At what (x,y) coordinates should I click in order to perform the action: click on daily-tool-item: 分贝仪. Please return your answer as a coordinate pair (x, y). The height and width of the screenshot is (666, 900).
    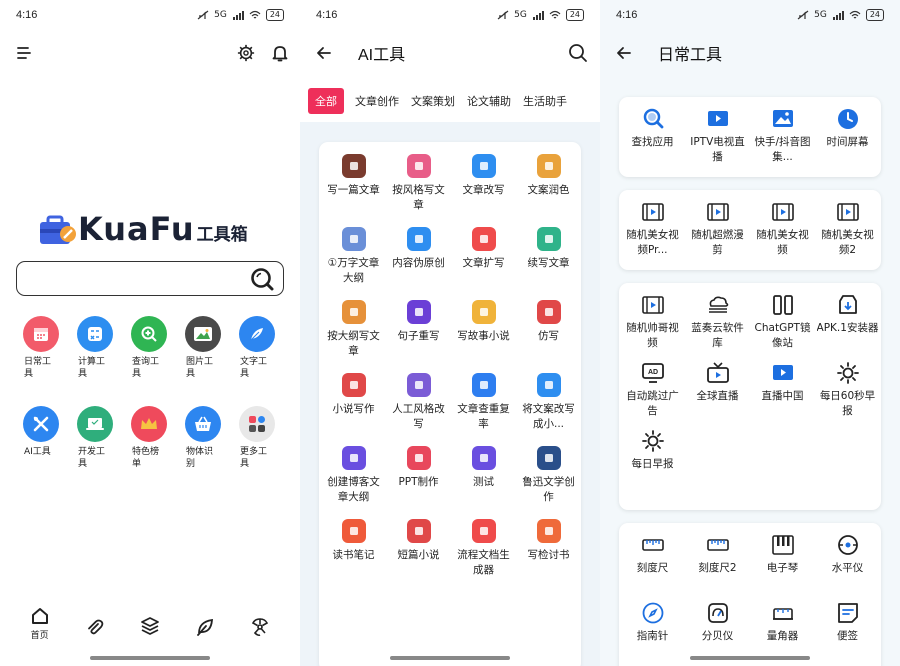
    Looking at the image, I should click on (717, 630).